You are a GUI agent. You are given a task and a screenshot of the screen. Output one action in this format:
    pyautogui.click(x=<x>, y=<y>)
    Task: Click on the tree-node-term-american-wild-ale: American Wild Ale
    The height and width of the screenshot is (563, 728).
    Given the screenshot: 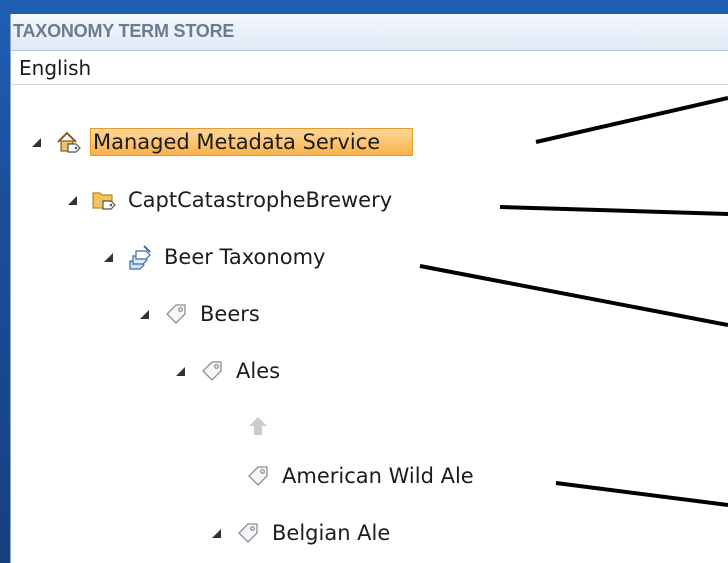 What is the action you would take?
    pyautogui.click(x=349, y=476)
    